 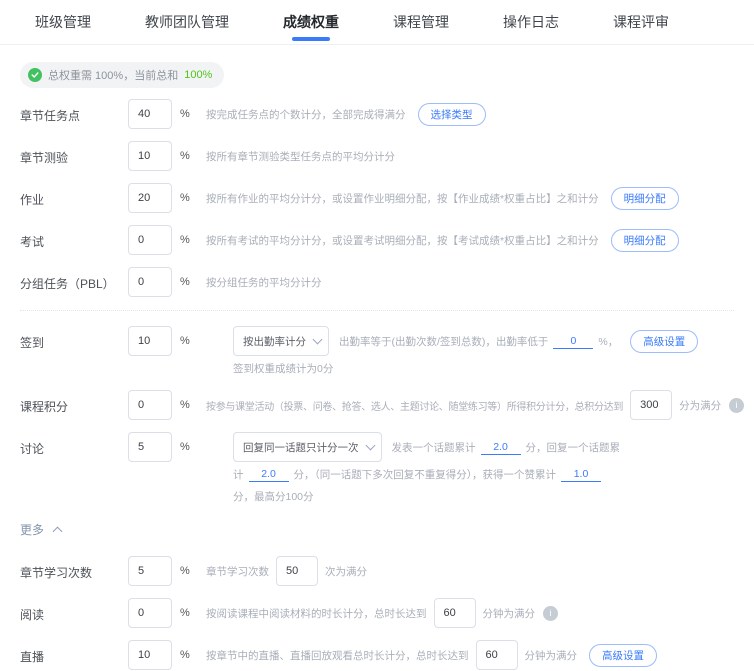 What do you see at coordinates (377, 282) in the screenshot?
I see `row-group-task: 分组任务（PBL） % 按分组任务的平均分计分` at bounding box center [377, 282].